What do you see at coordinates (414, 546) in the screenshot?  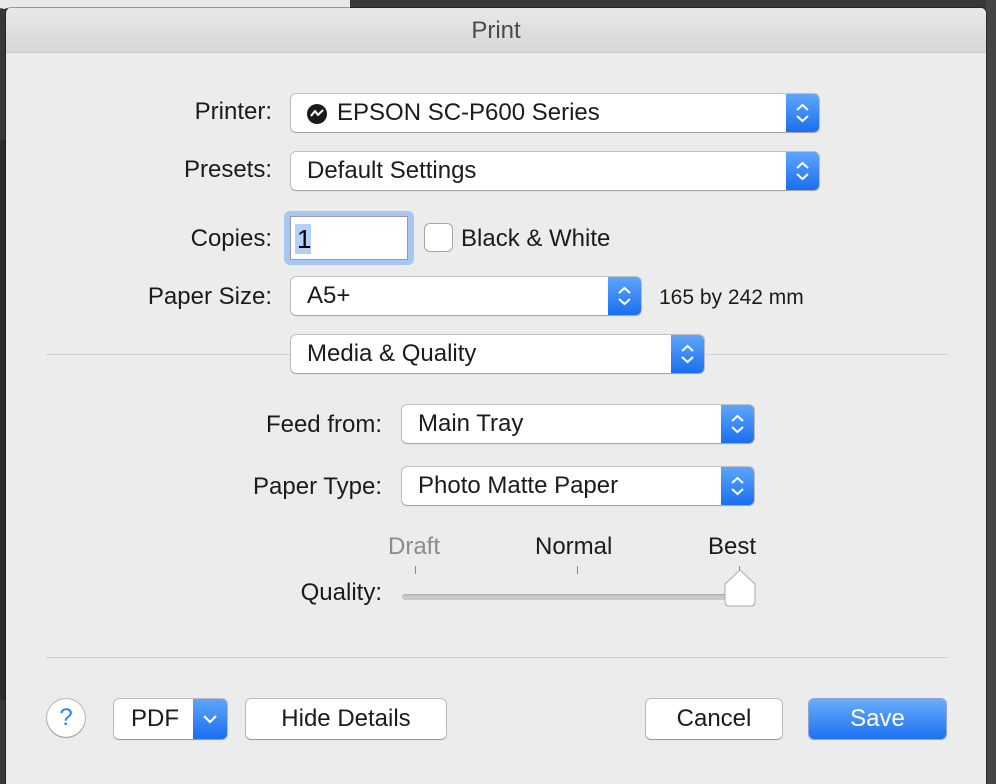 I see `quality-option-draft: Draft` at bounding box center [414, 546].